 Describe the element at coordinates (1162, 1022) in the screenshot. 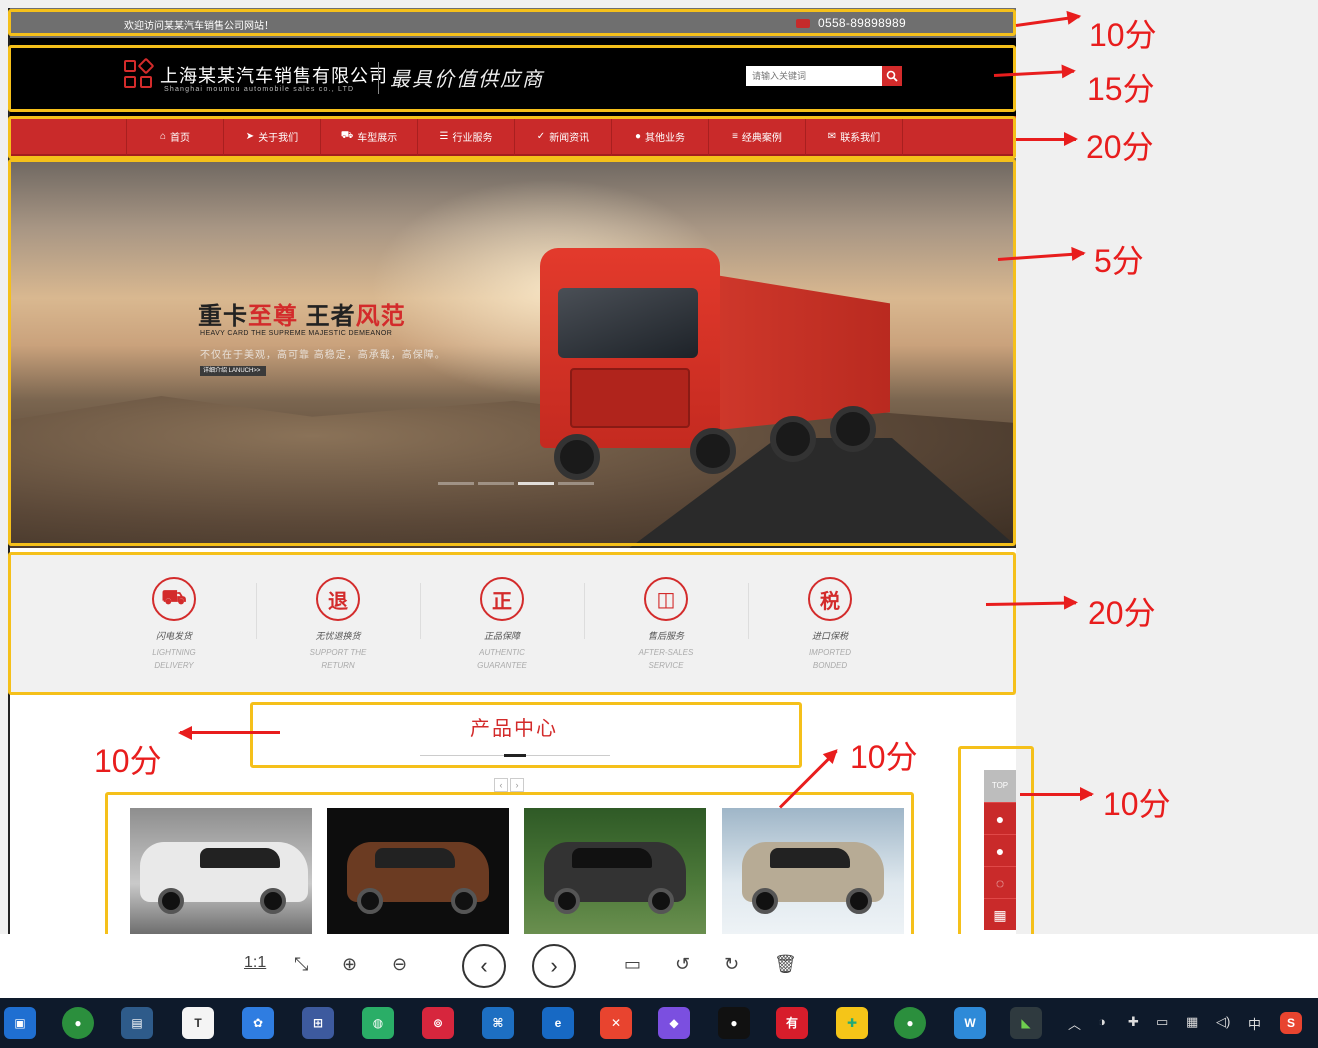

I see `battery-icon: ▭` at that location.